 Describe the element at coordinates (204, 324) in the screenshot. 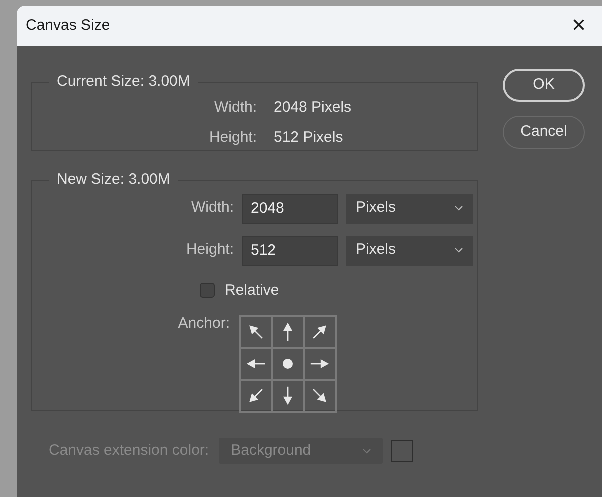

I see `field-label: Anchor:` at that location.